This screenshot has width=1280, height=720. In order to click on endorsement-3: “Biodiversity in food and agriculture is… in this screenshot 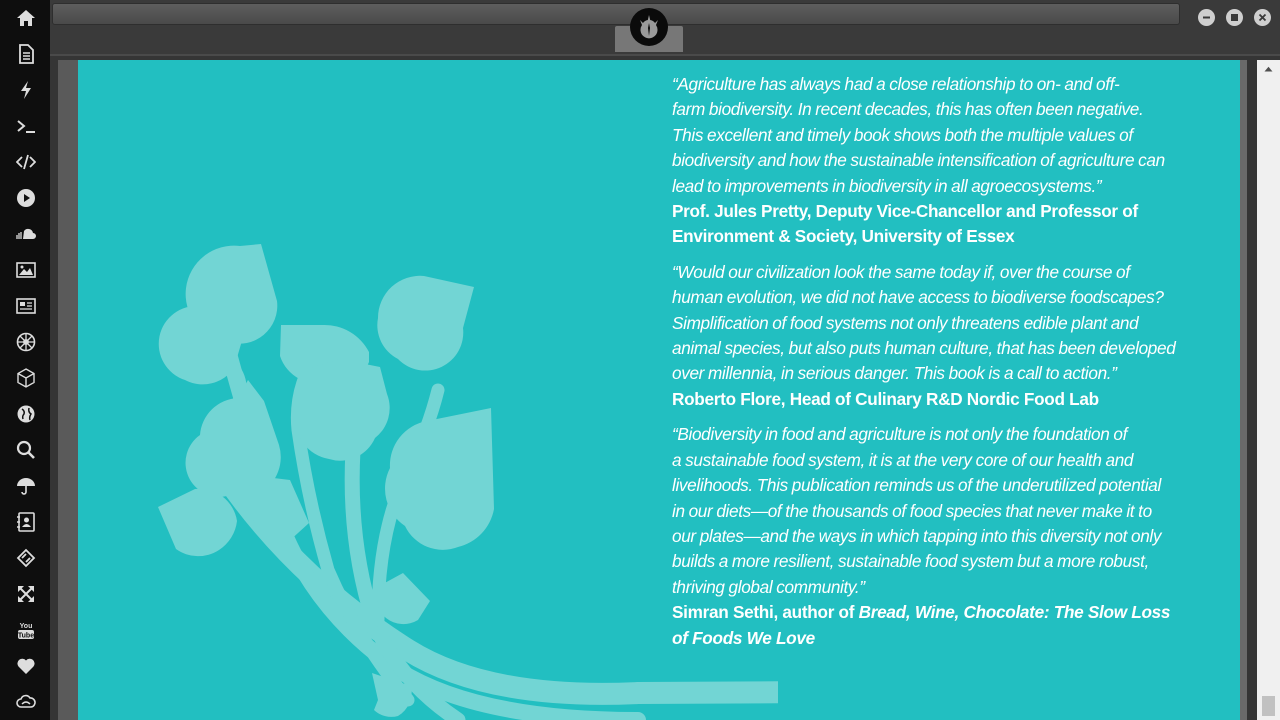, I will do `click(927, 536)`.